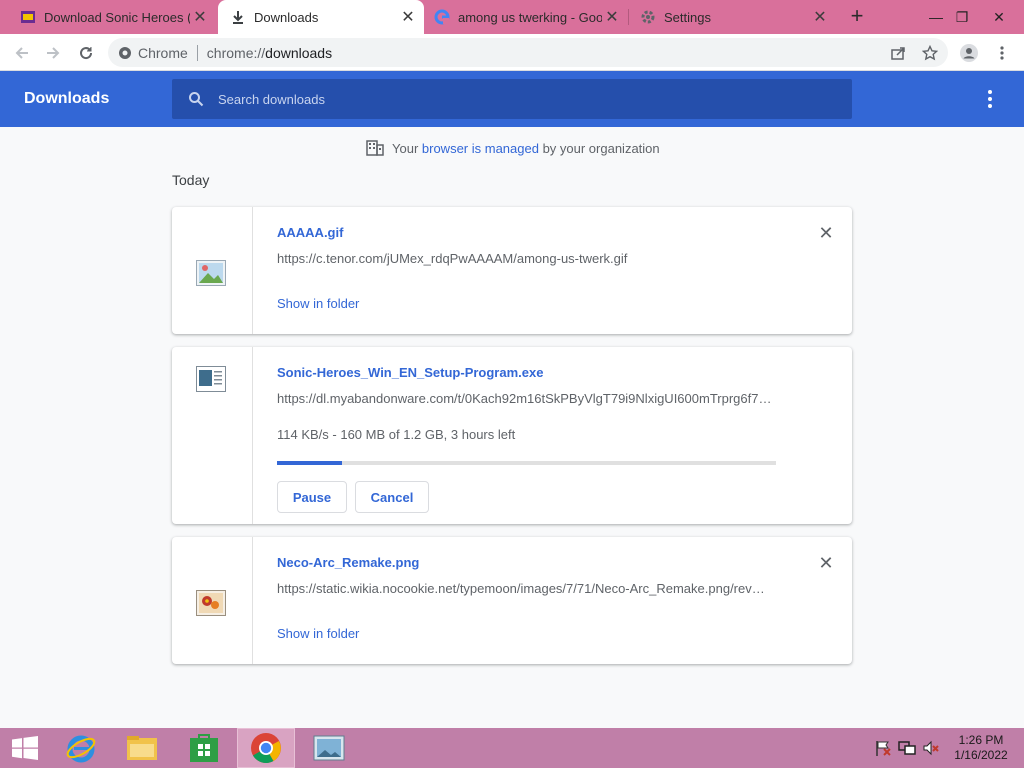 The image size is (1024, 768). What do you see at coordinates (309, 463) in the screenshot?
I see `progress-fill` at bounding box center [309, 463].